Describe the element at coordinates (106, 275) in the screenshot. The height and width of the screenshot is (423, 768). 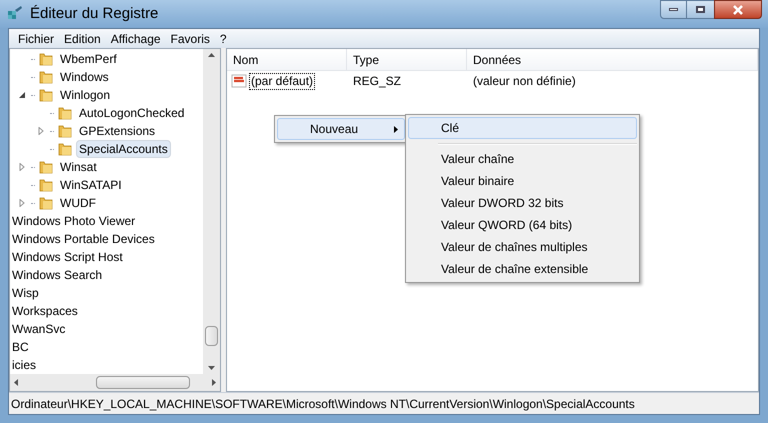
I see `tree-item: Windows Search` at that location.